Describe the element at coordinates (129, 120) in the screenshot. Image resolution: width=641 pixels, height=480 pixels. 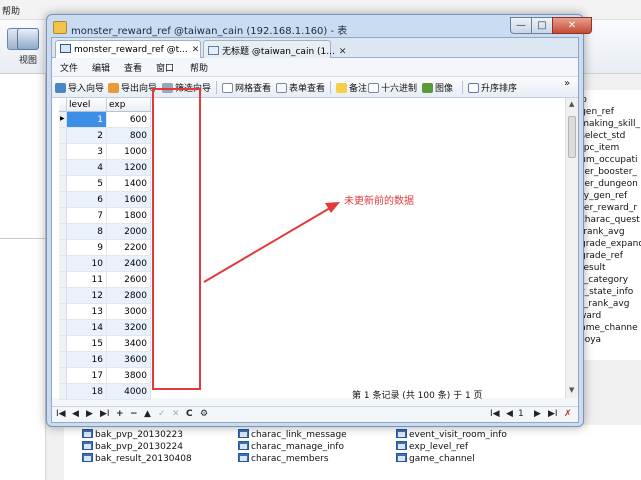
I see `cell-exp: 600` at that location.